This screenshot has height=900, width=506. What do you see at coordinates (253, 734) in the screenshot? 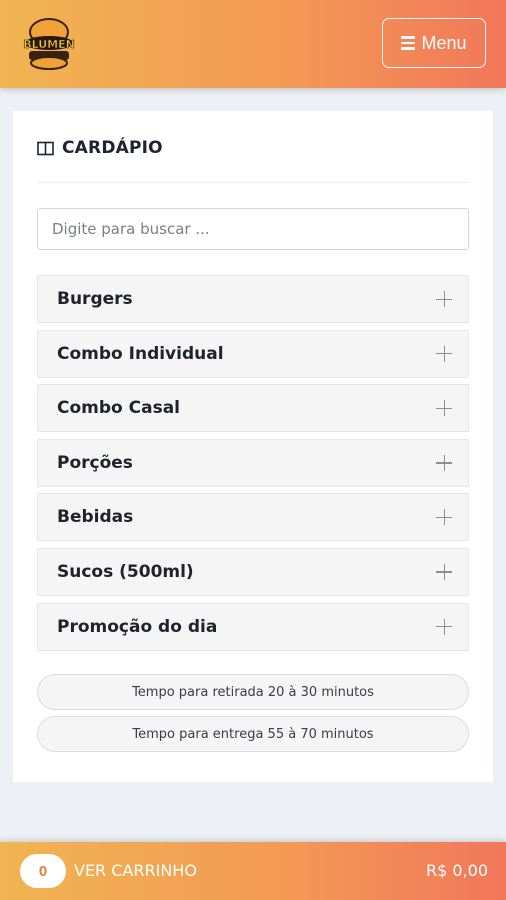
I see `delivery-time-badge: Tempo para entrega 55 à 70 minutos` at bounding box center [253, 734].